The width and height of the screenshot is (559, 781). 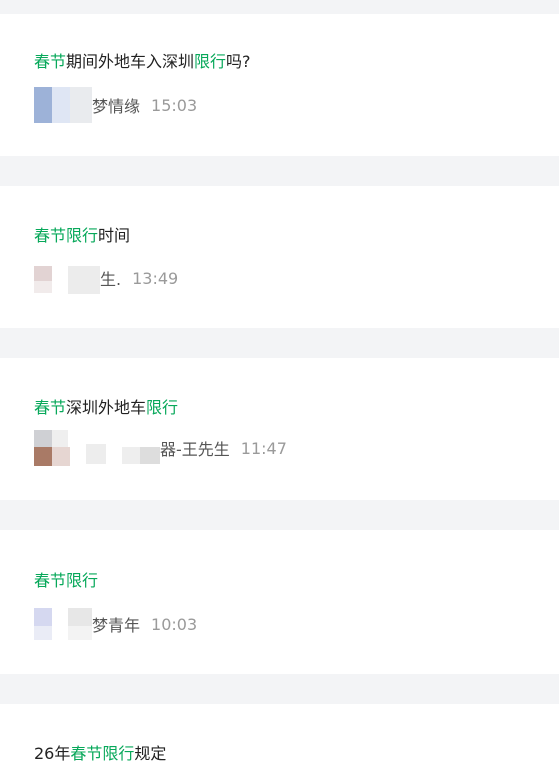 I want to click on post-time: 10:03, so click(x=174, y=624).